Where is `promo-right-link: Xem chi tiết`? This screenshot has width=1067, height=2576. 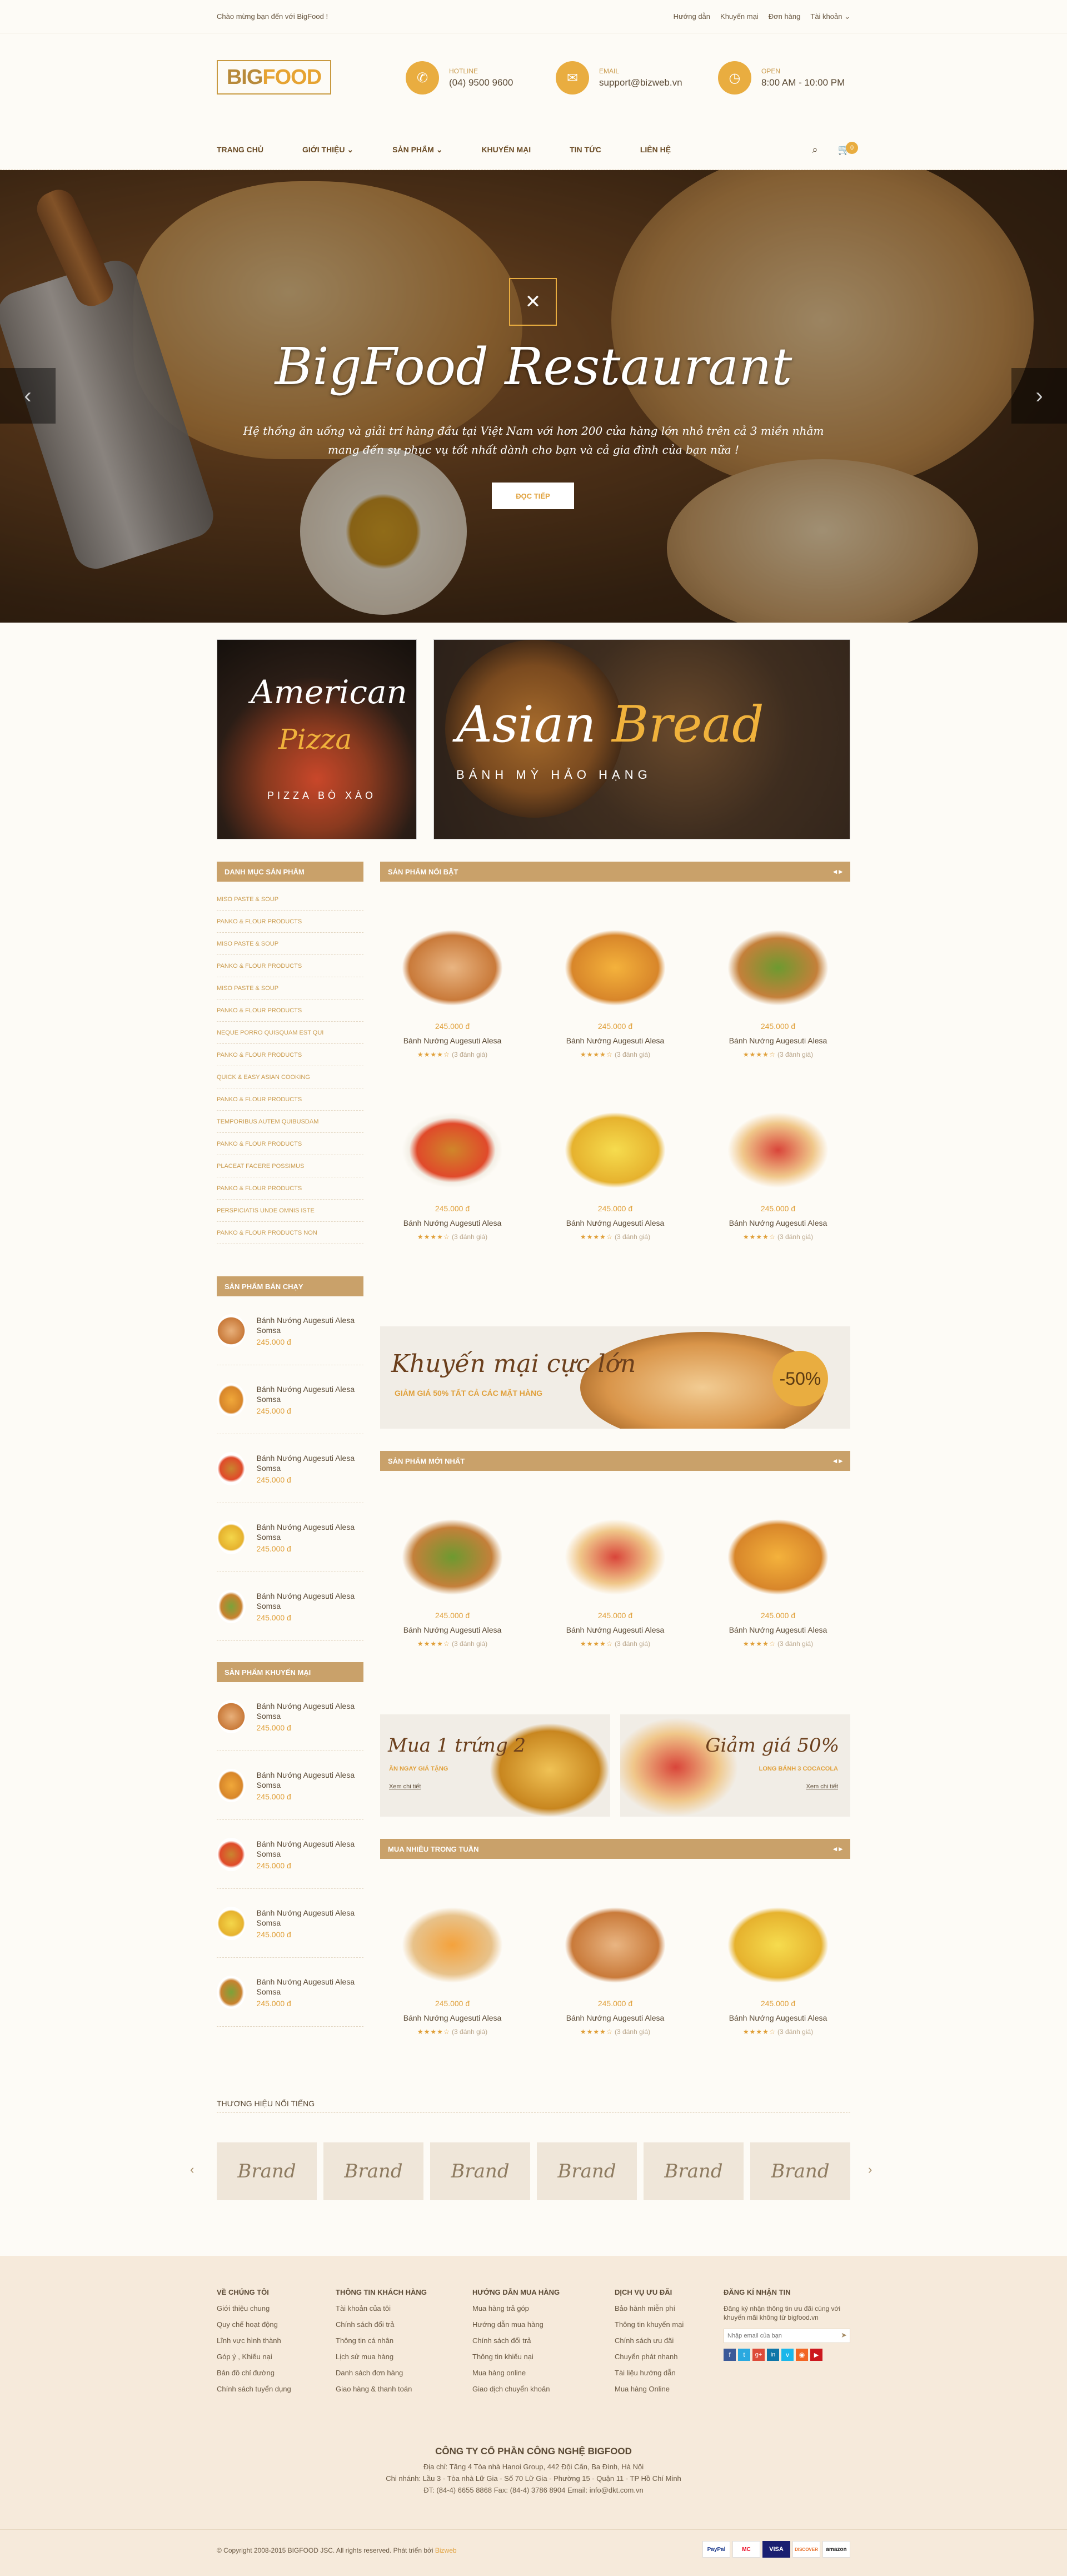
promo-right-link: Xem chi tiết is located at coordinates (822, 1787).